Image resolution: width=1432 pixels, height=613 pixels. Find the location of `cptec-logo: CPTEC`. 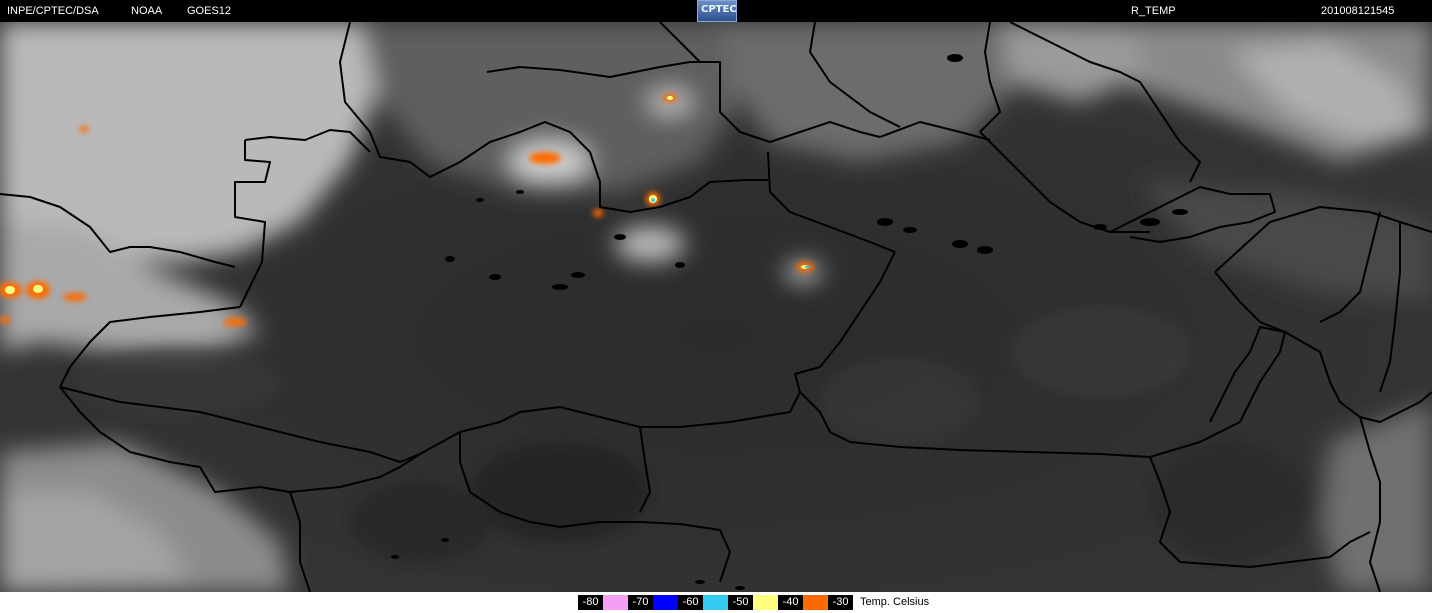

cptec-logo: CPTEC is located at coordinates (717, 11).